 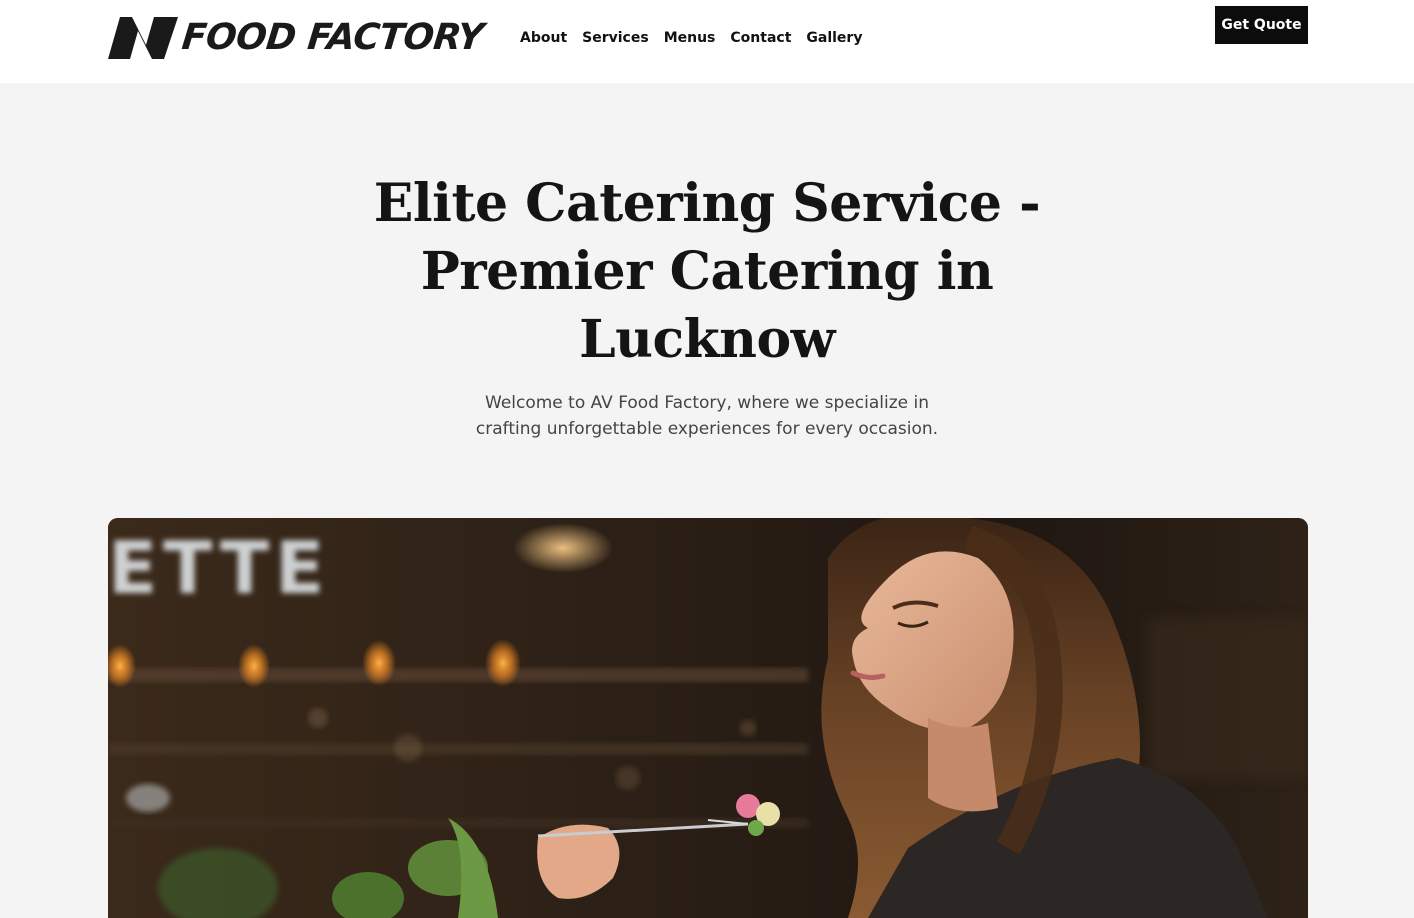 What do you see at coordinates (543, 38) in the screenshot?
I see `nav-link-about: About` at bounding box center [543, 38].